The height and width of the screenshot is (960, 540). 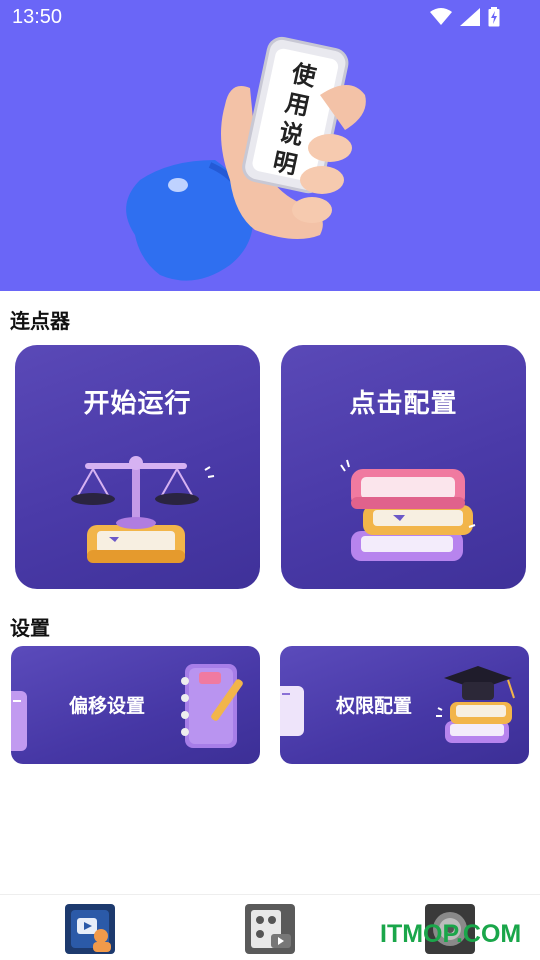 What do you see at coordinates (374, 706) in the screenshot?
I see `permission-config-title: 权限配置` at bounding box center [374, 706].